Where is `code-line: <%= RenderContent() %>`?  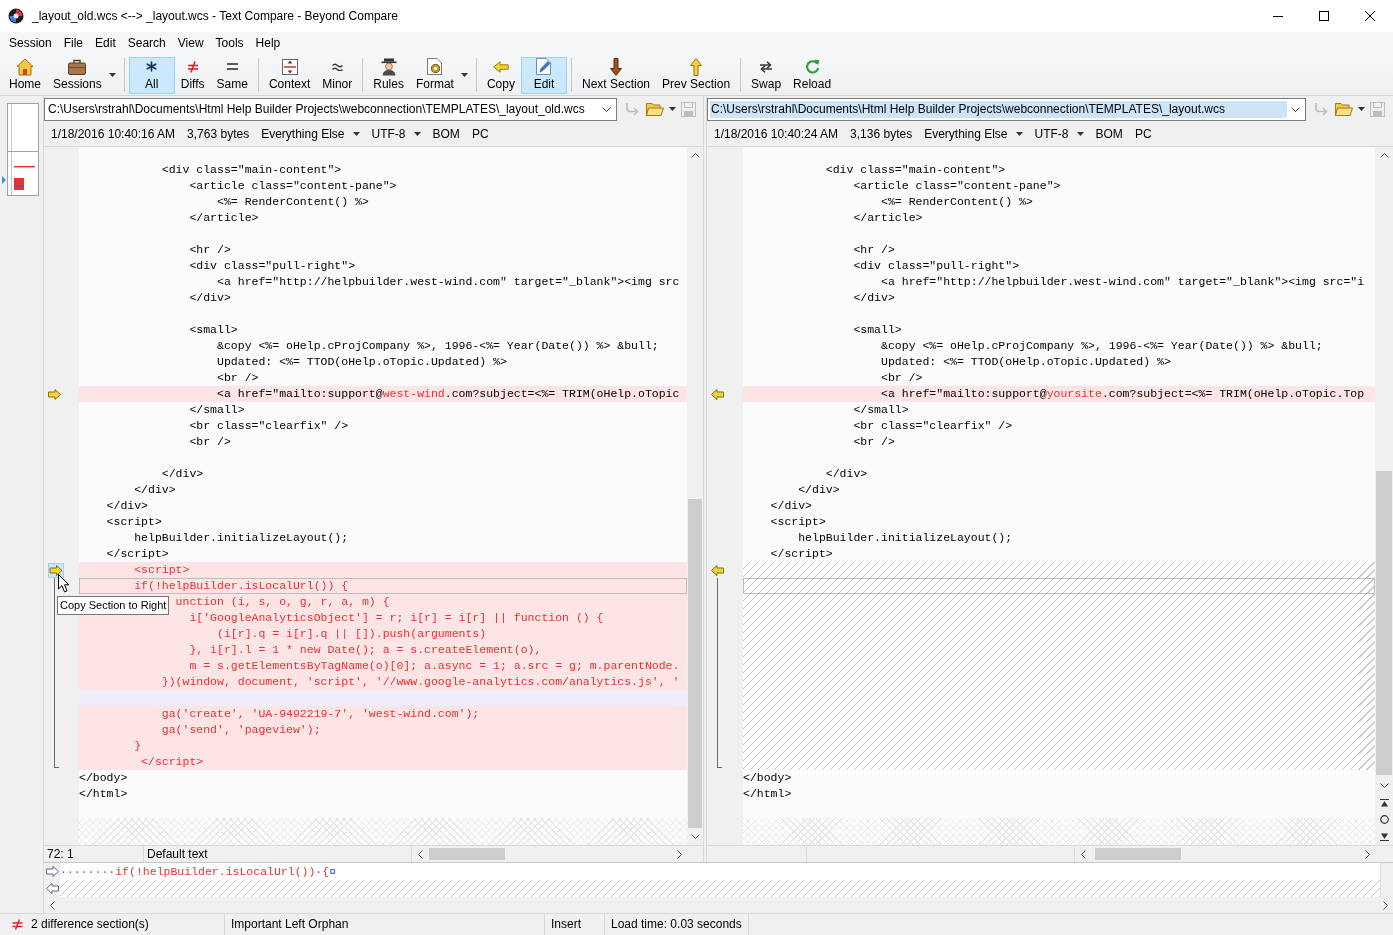
code-line: <%= RenderContent() %> is located at coordinates (293, 202).